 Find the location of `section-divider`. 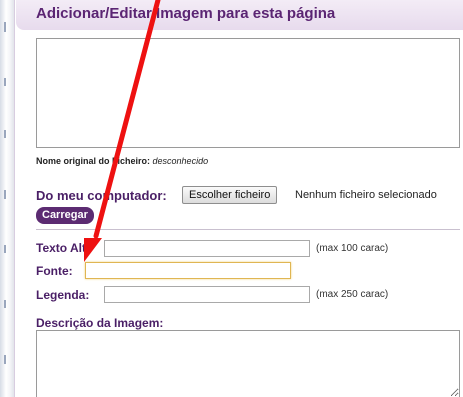

section-divider is located at coordinates (248, 229).